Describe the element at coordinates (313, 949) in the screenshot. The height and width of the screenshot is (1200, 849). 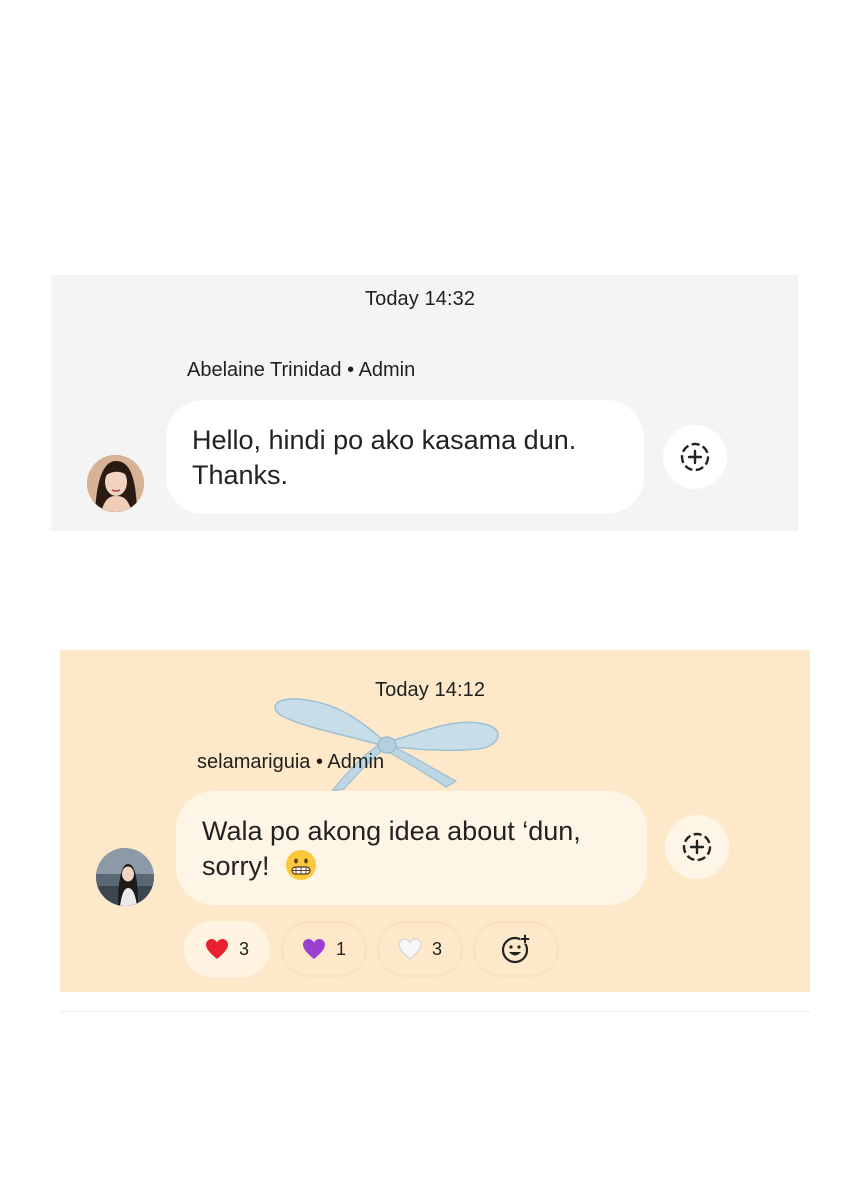
I see `purple-heart-icon` at that location.